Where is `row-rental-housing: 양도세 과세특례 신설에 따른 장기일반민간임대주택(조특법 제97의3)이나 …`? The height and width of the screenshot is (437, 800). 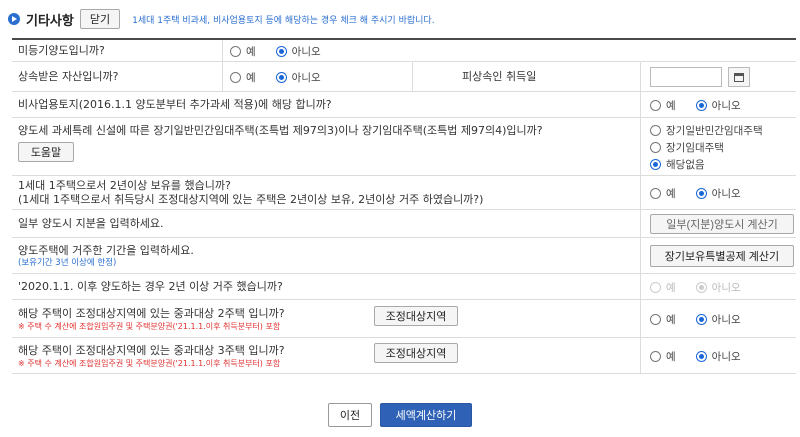
row-rental-housing: 양도세 과세특례 신설에 따른 장기일반민간임대주택(조특법 제97의3)이나 … is located at coordinates (404, 147).